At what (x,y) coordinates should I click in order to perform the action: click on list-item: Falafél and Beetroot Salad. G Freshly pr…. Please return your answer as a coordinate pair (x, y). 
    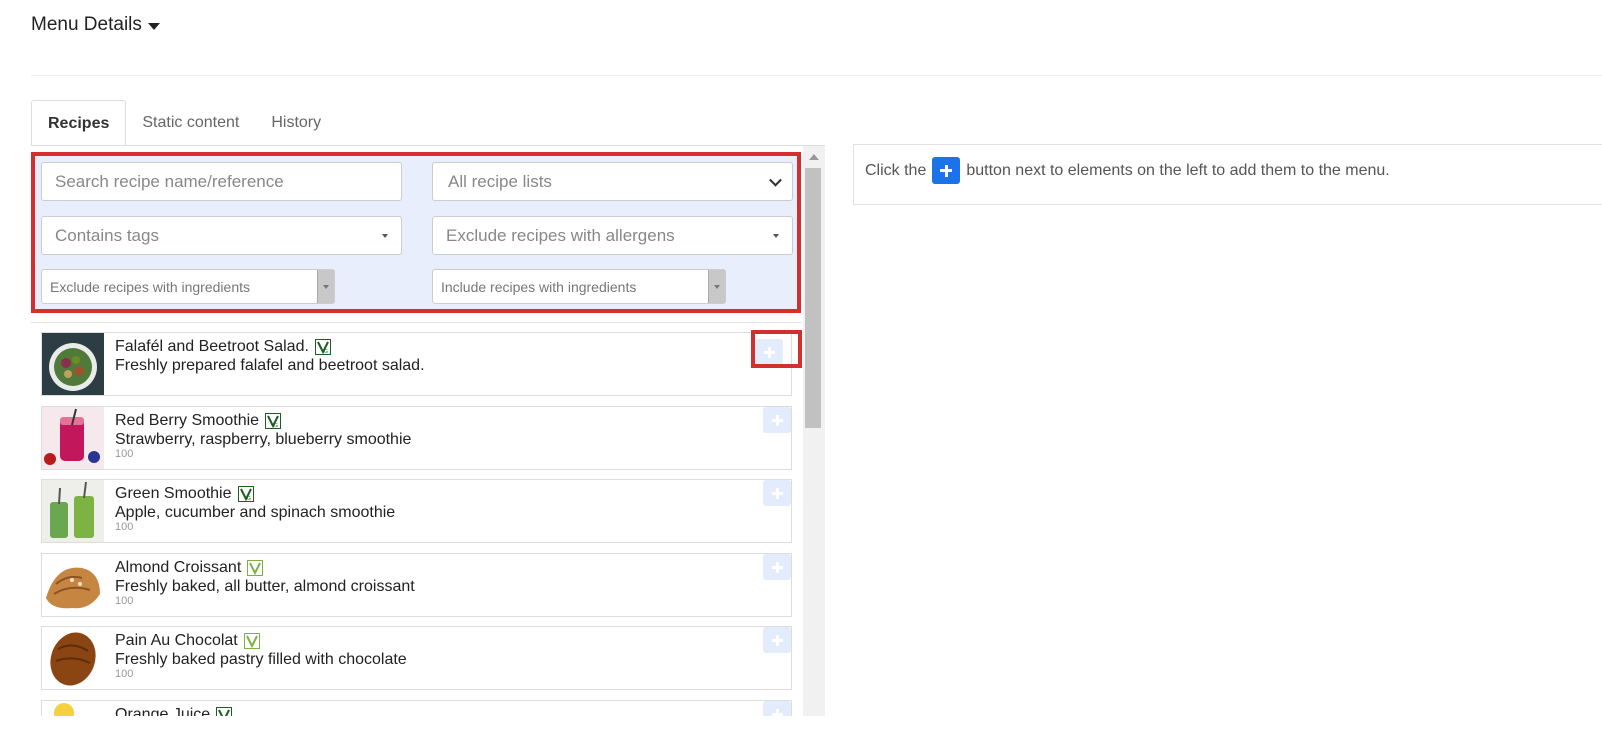
    Looking at the image, I should click on (416, 364).